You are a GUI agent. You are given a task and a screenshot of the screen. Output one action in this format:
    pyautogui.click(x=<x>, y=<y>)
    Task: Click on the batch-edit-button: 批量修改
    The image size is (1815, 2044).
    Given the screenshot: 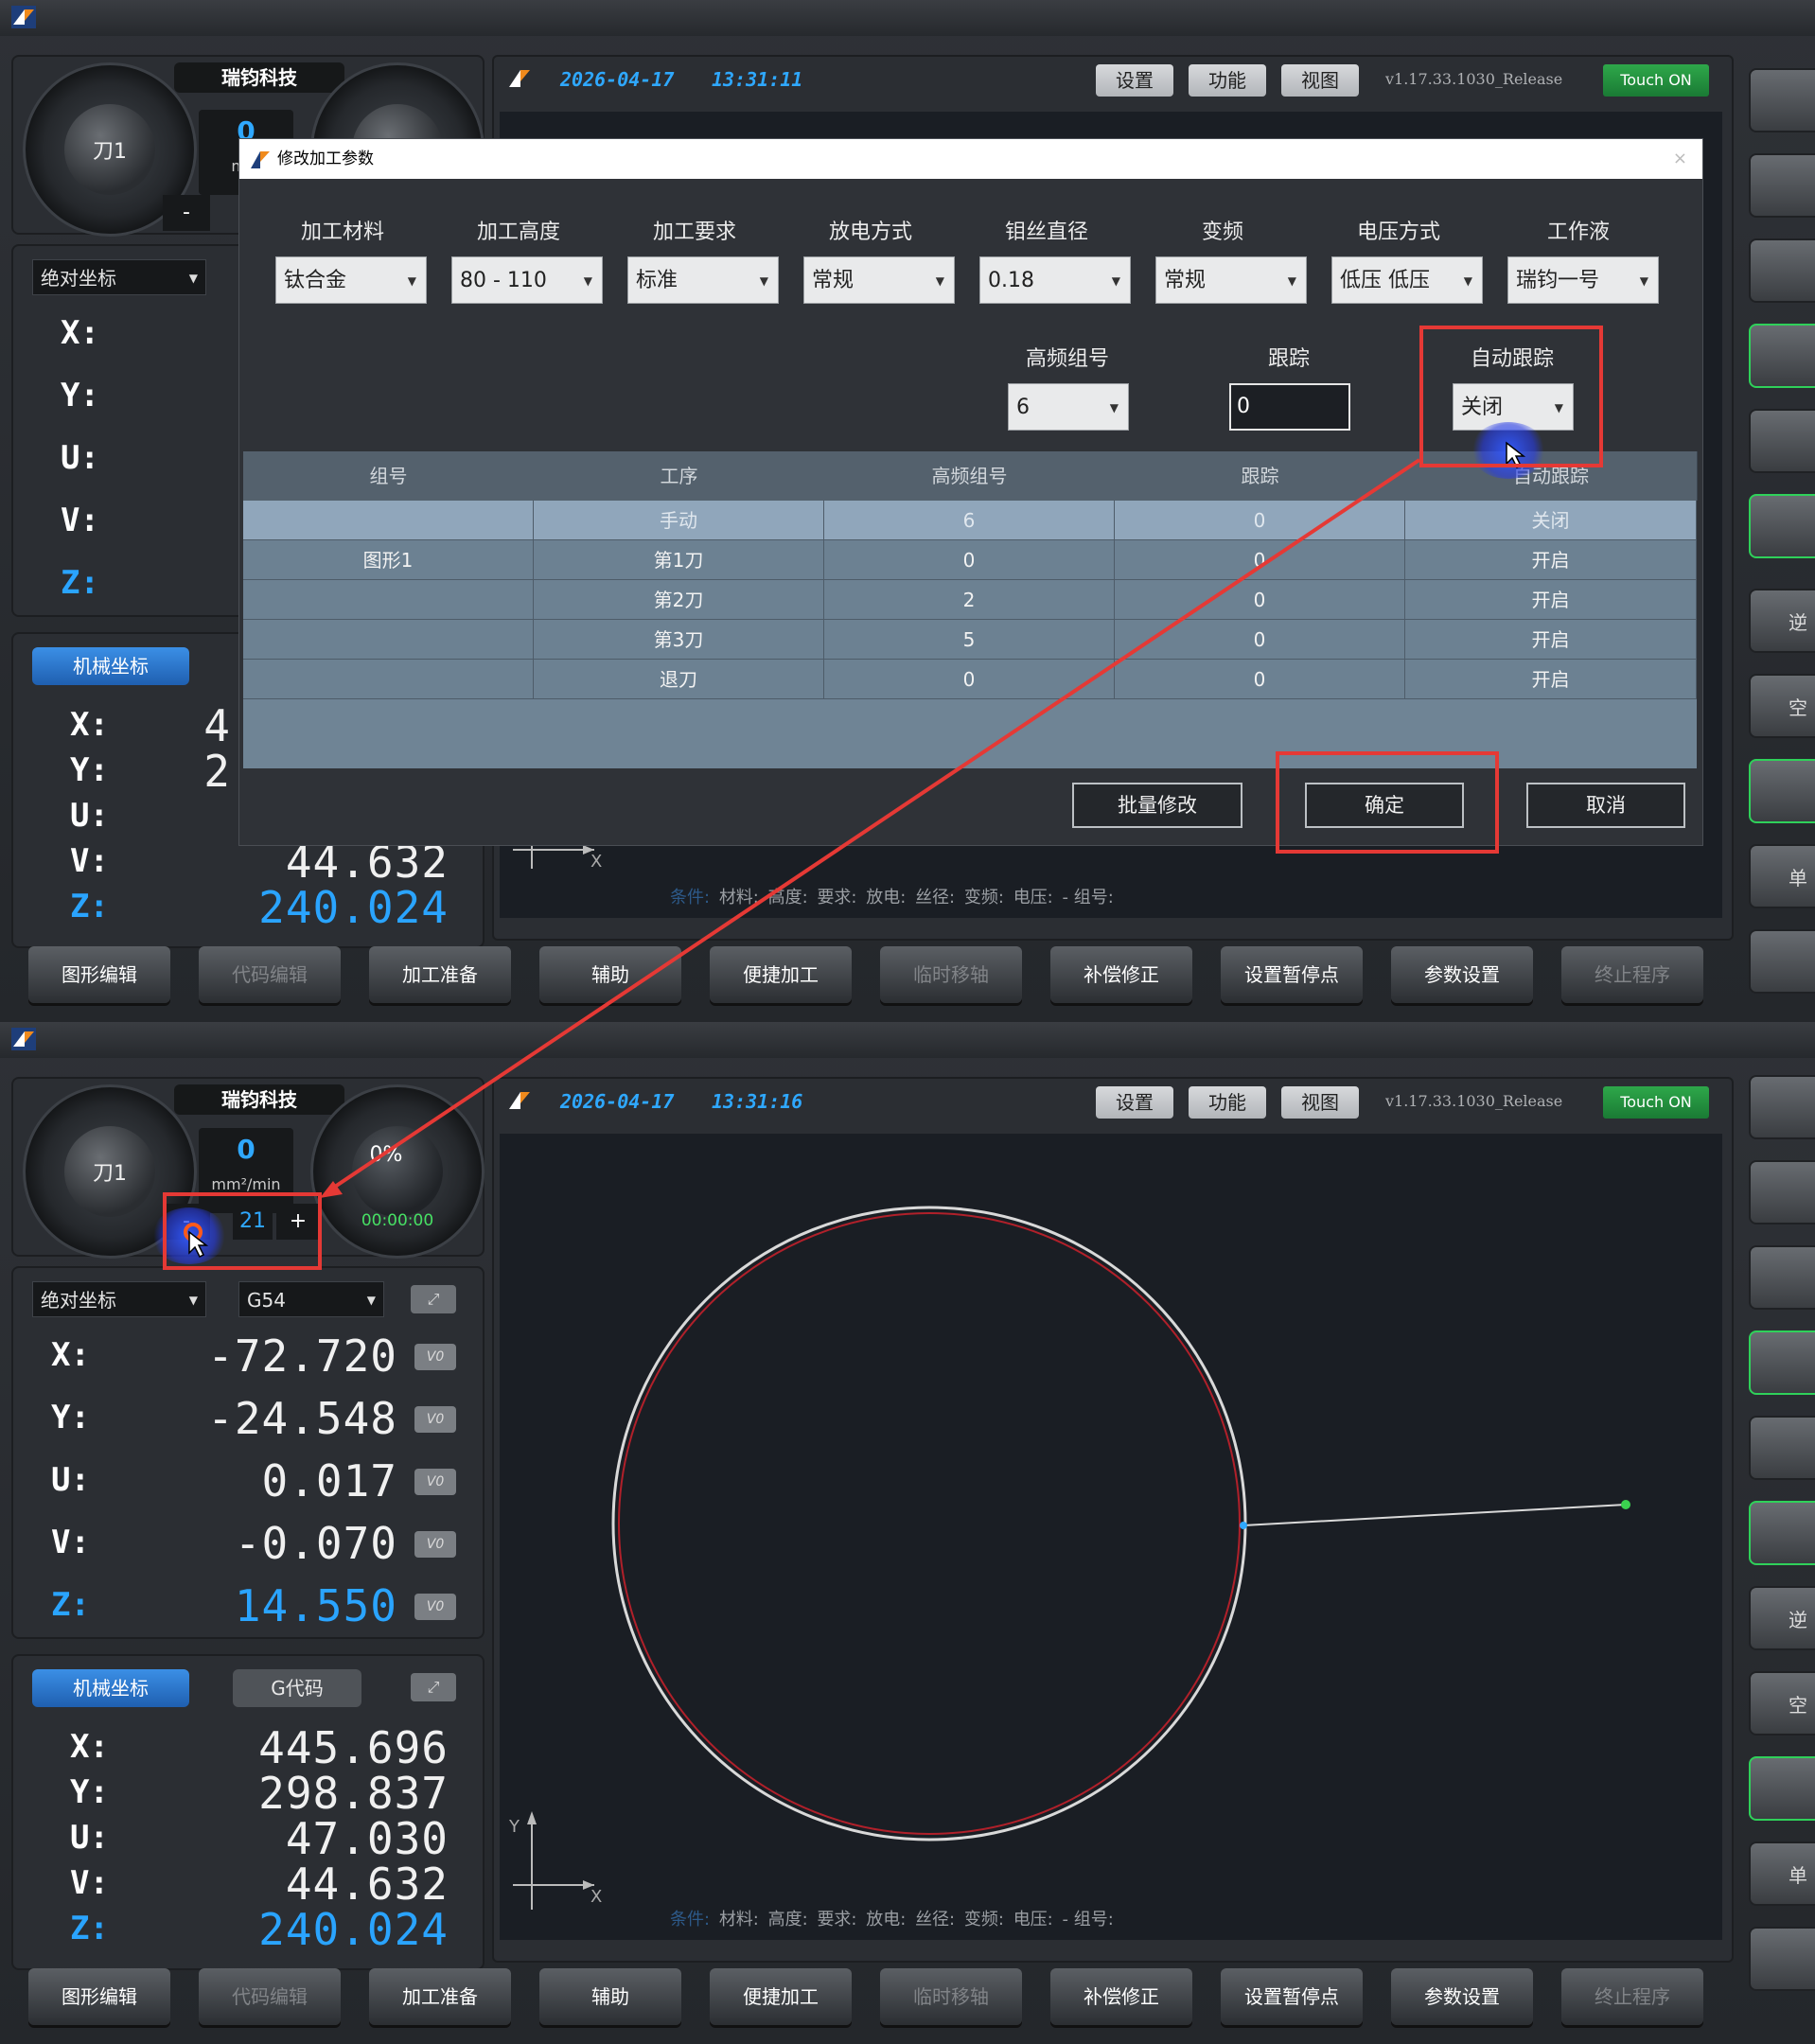 What is the action you would take?
    pyautogui.click(x=1157, y=805)
    